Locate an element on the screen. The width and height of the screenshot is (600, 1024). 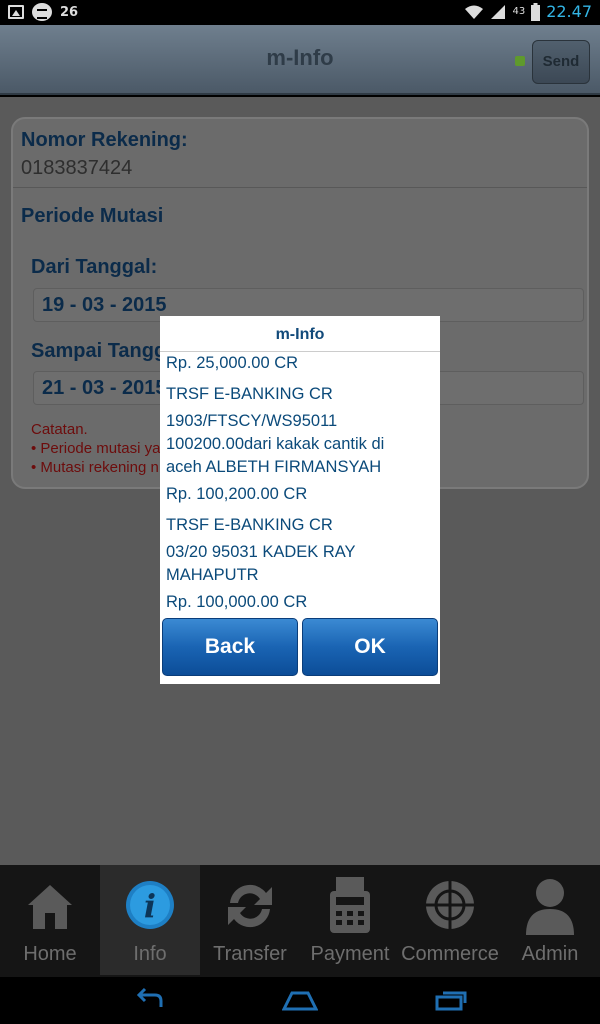
tab-home: Home is located at coordinates (50, 920).